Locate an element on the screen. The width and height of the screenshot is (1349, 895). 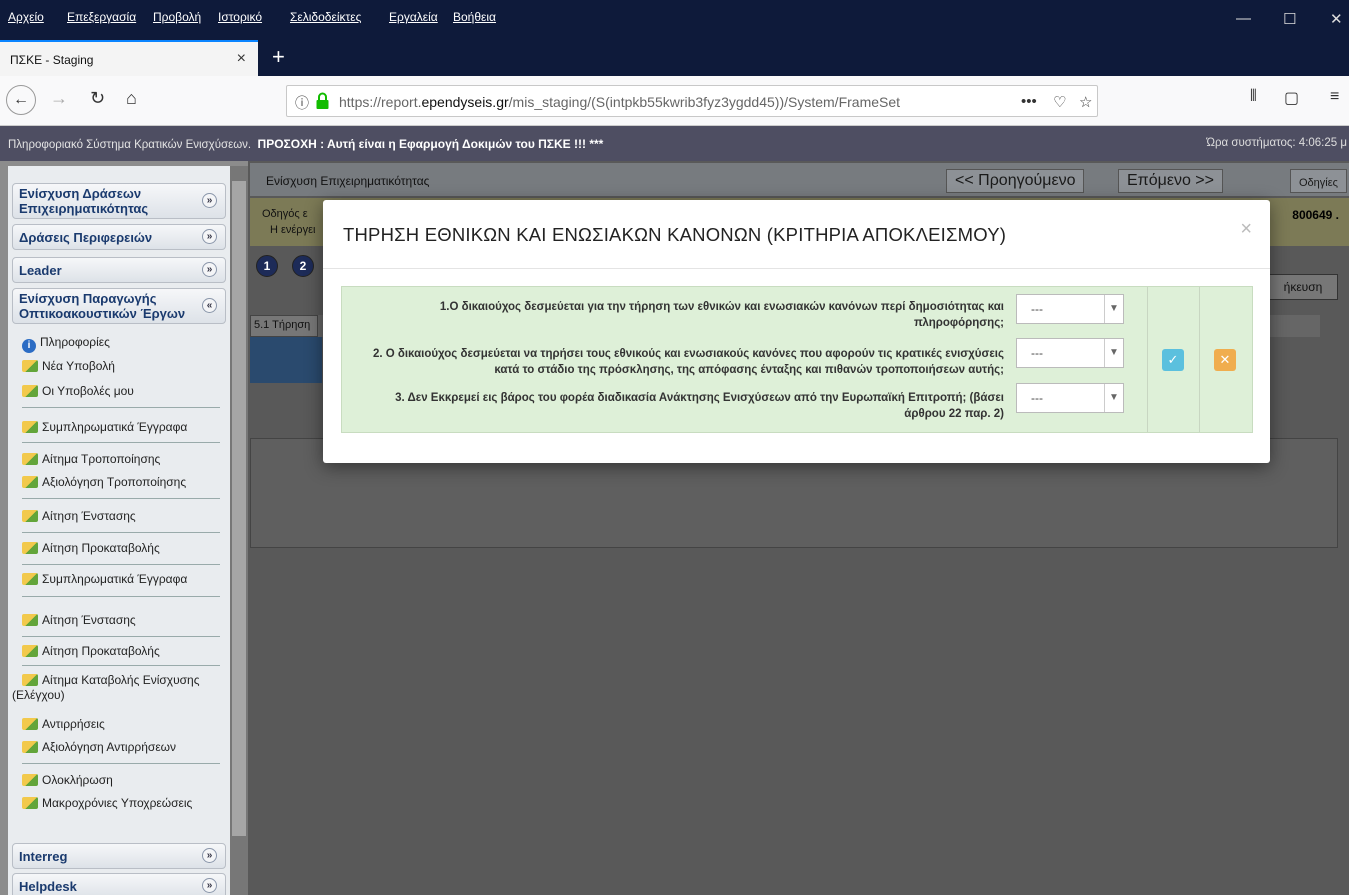
info-icon: ⓘ is located at coordinates (302, 103).